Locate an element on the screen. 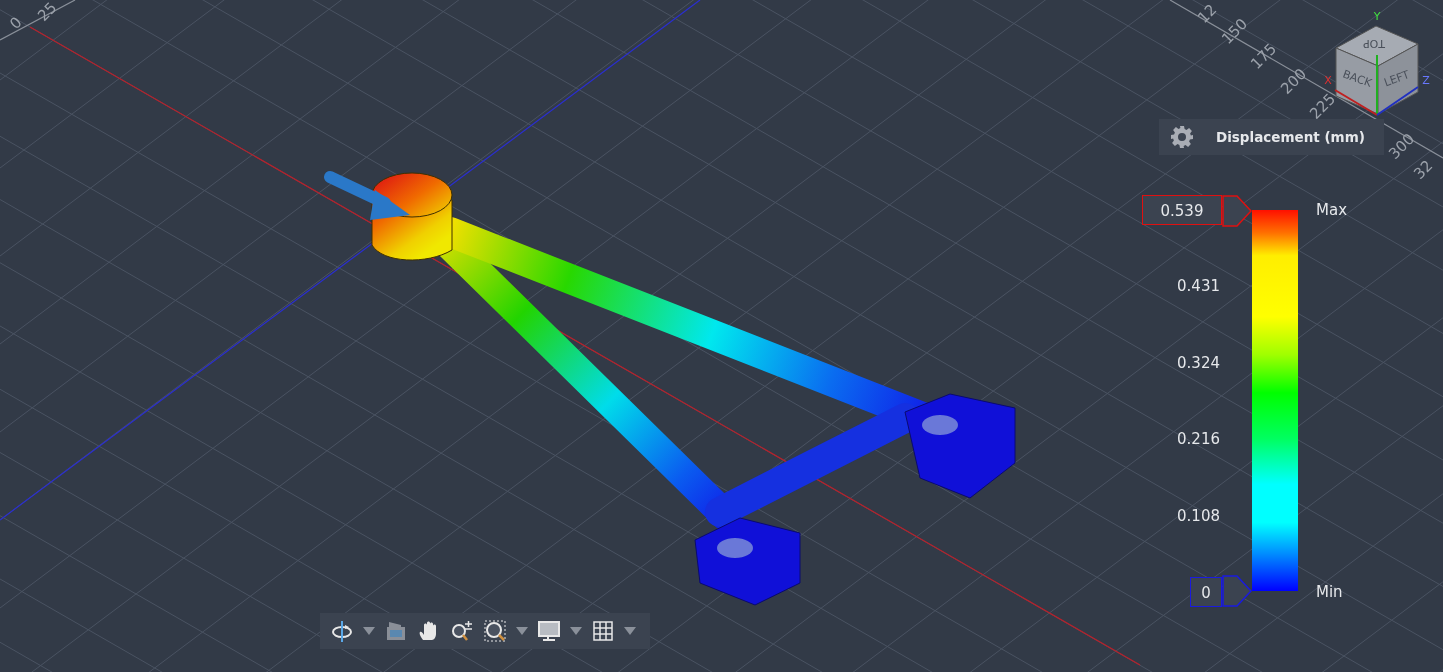  view-cube is located at coordinates (1377, 70).